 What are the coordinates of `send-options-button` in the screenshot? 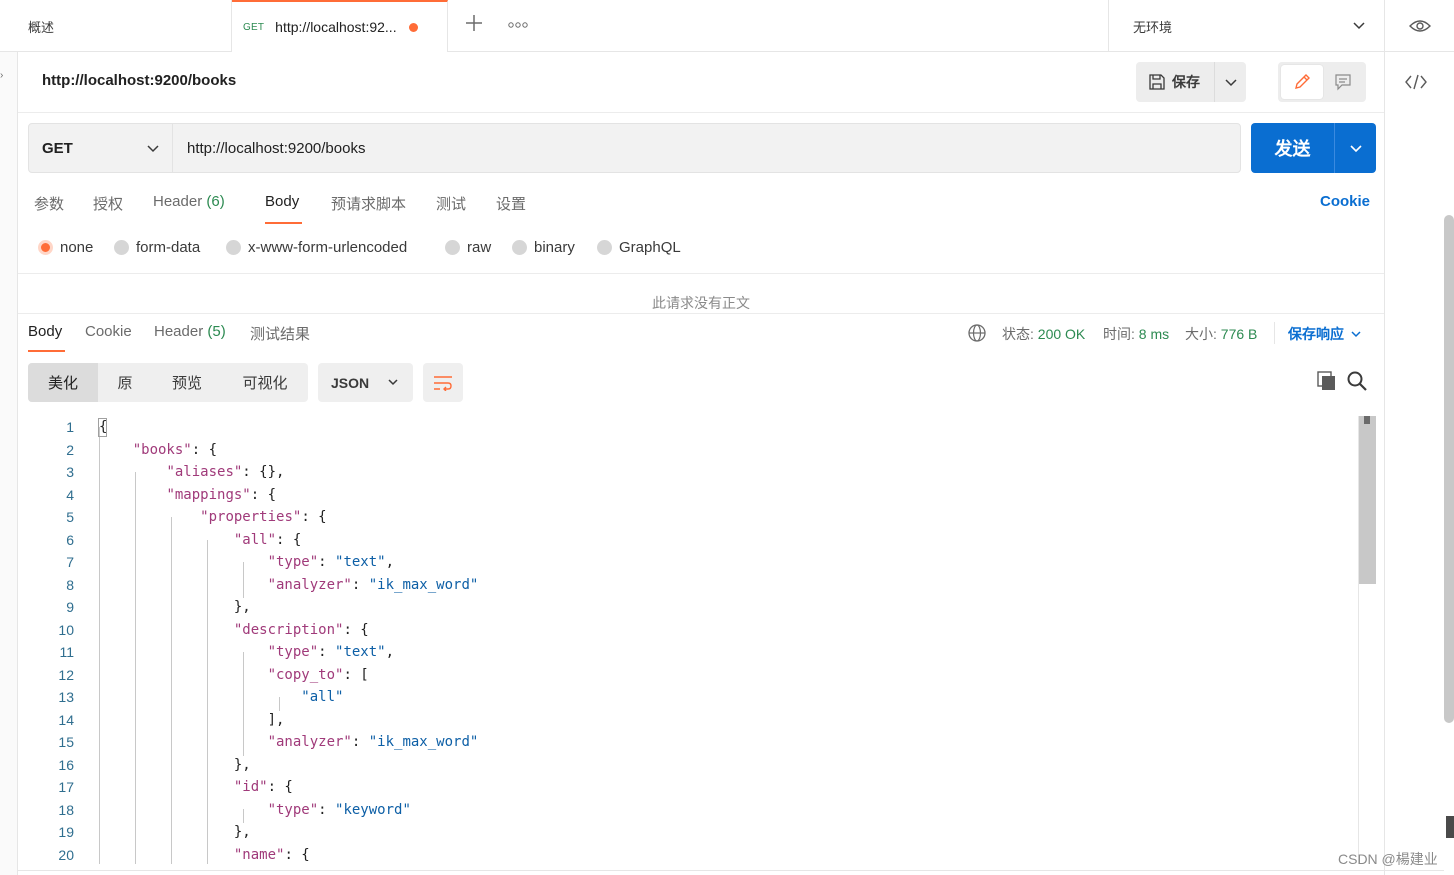 It's located at (1355, 148).